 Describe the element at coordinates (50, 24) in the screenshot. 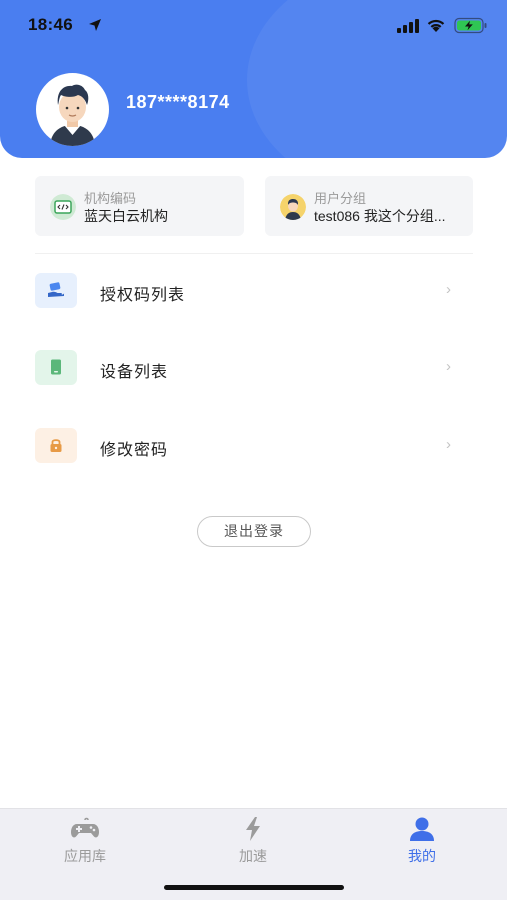

I see `status-time: 18:46` at that location.